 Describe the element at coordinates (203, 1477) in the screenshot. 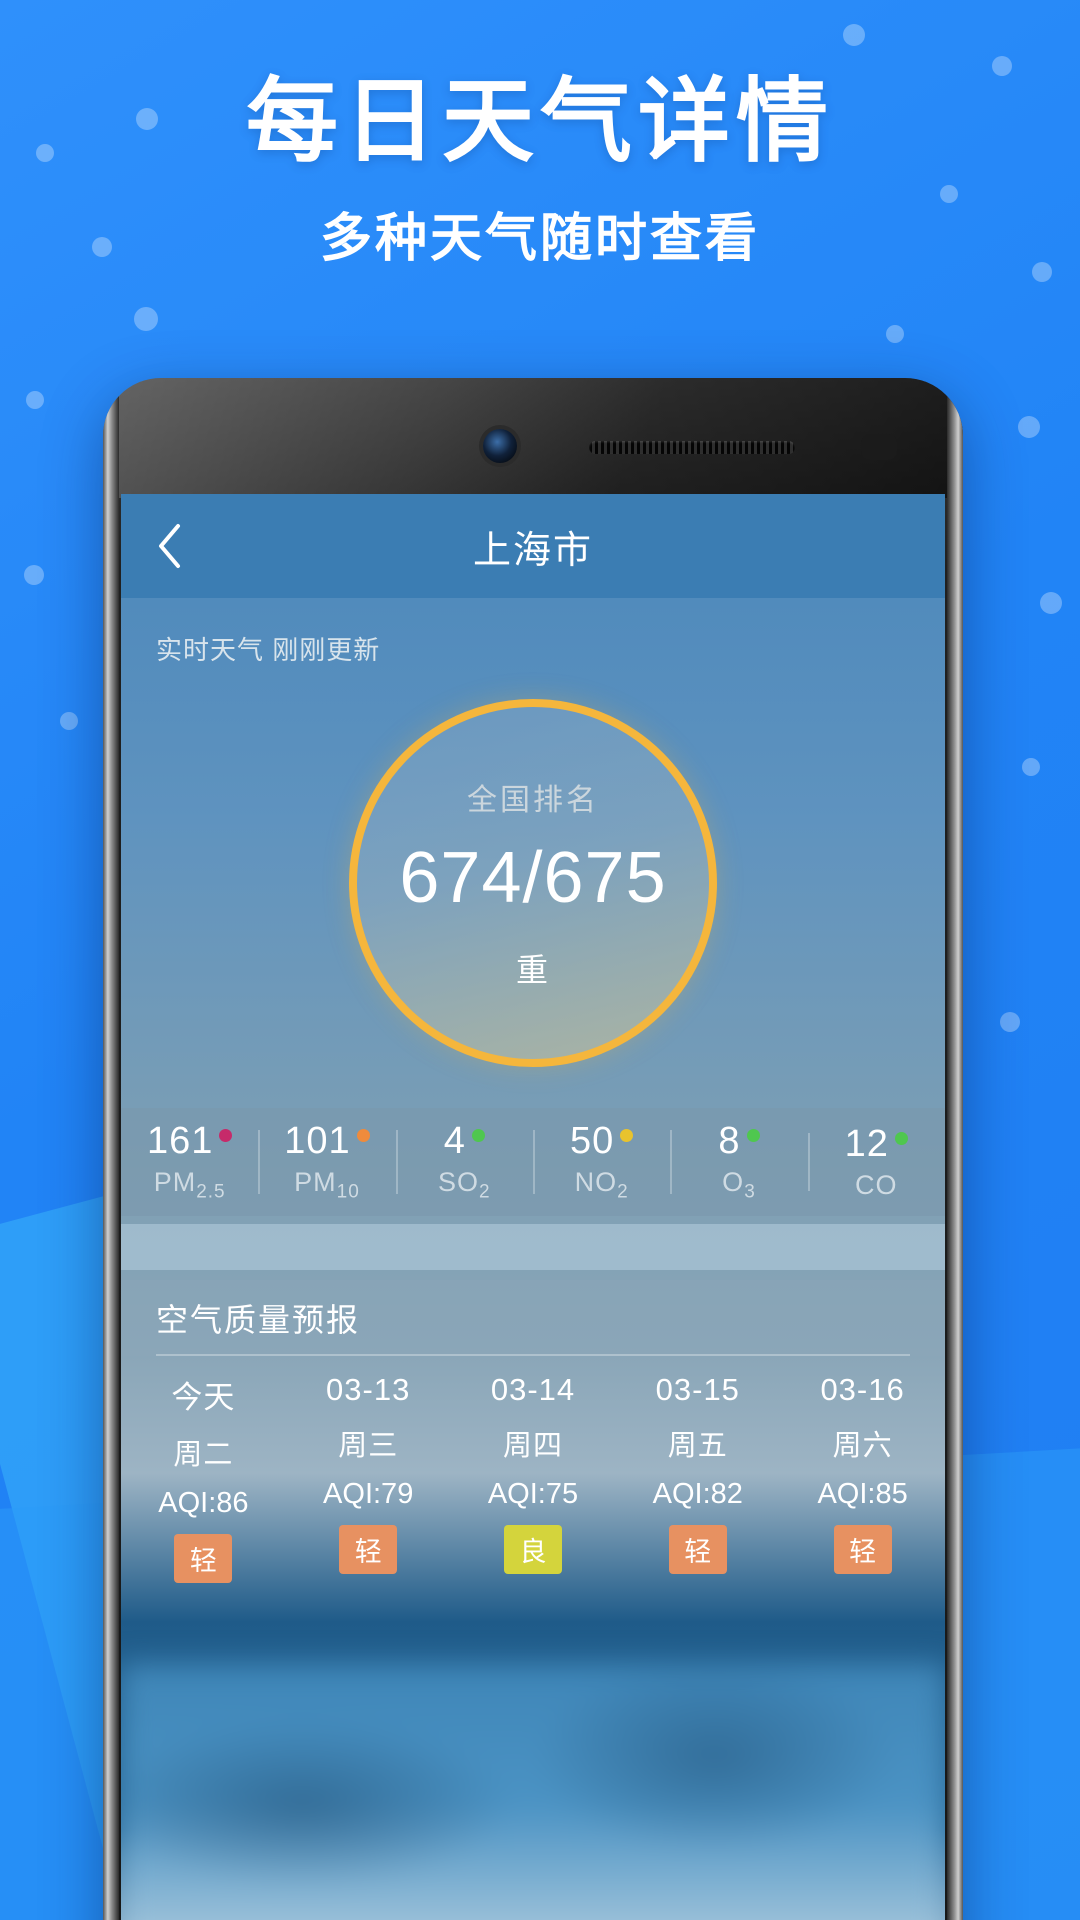

I see `forecast-day-column: 今天周二 AQI:86 轻` at that location.